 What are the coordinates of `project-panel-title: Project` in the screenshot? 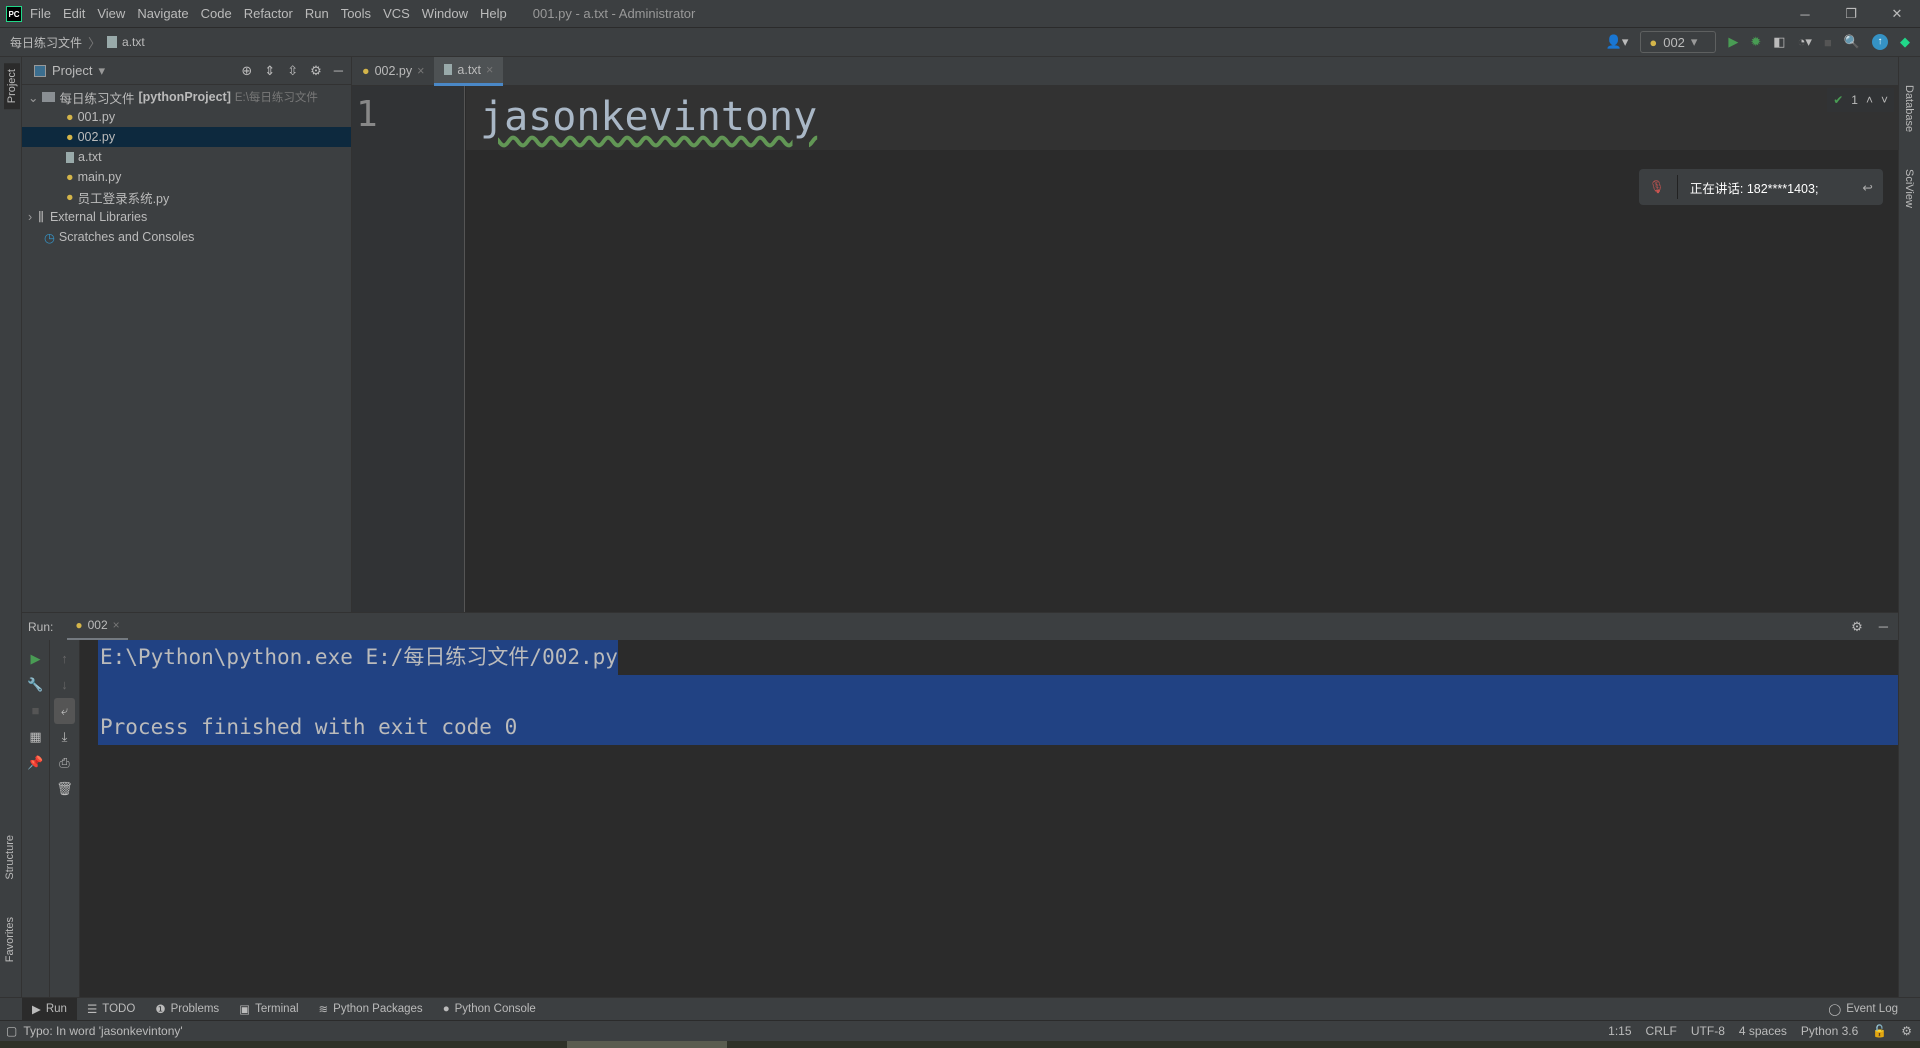 It's located at (72, 70).